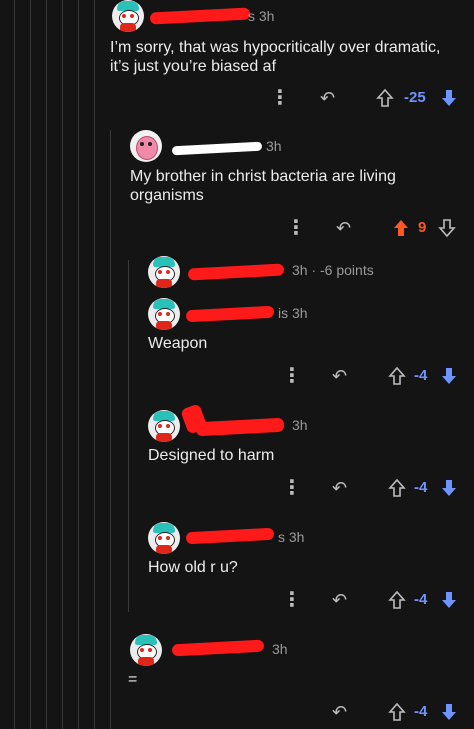  What do you see at coordinates (333, 270) in the screenshot?
I see `comment-time: 3h · -6 points` at bounding box center [333, 270].